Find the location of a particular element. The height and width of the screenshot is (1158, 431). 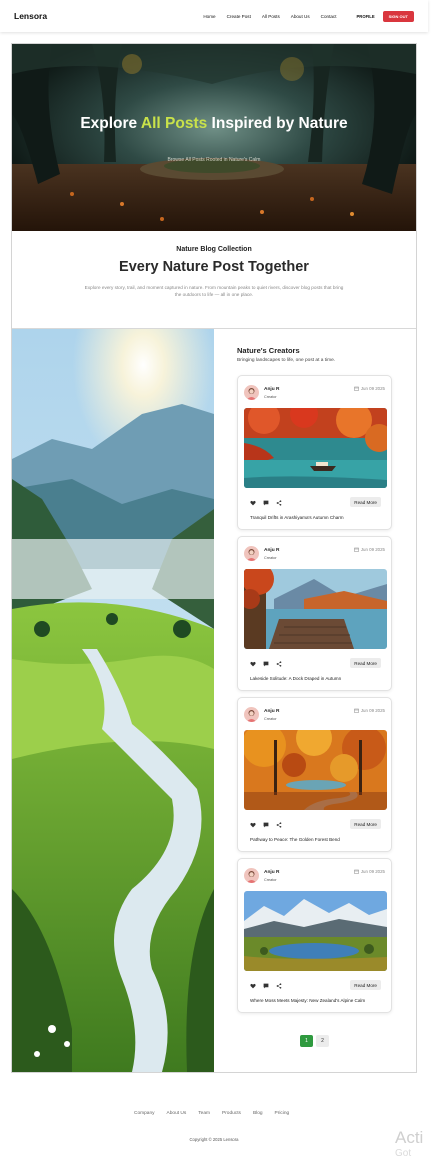

nav-link-home: Home is located at coordinates (209, 16).